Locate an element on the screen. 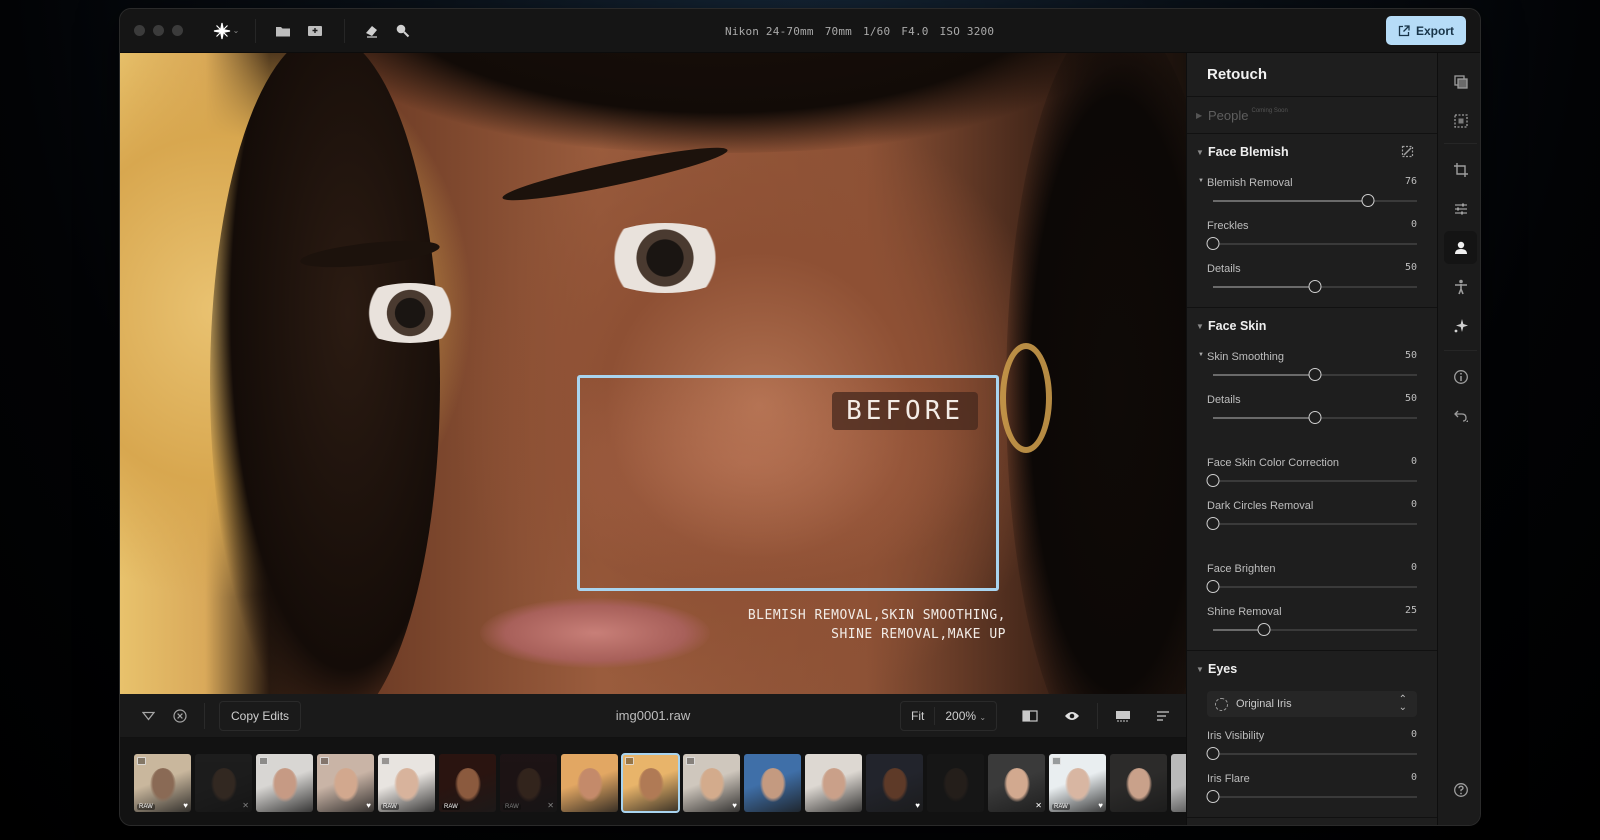  sort-button is located at coordinates (1163, 716).